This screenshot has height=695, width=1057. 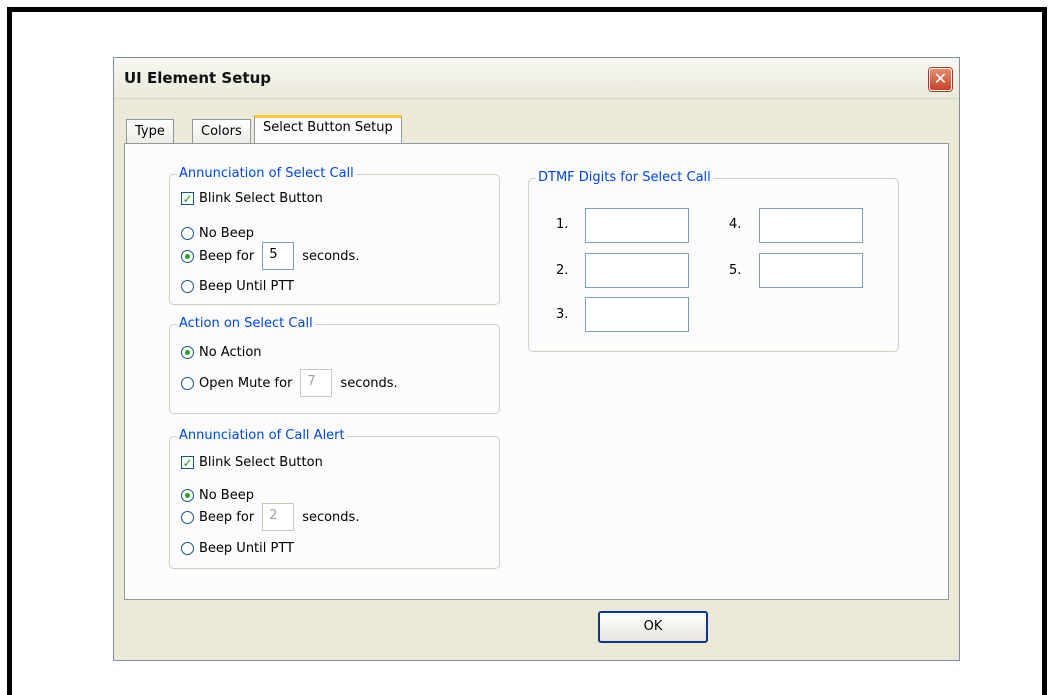 What do you see at coordinates (562, 314) in the screenshot?
I see `dtmf-digit-label: 3.` at bounding box center [562, 314].